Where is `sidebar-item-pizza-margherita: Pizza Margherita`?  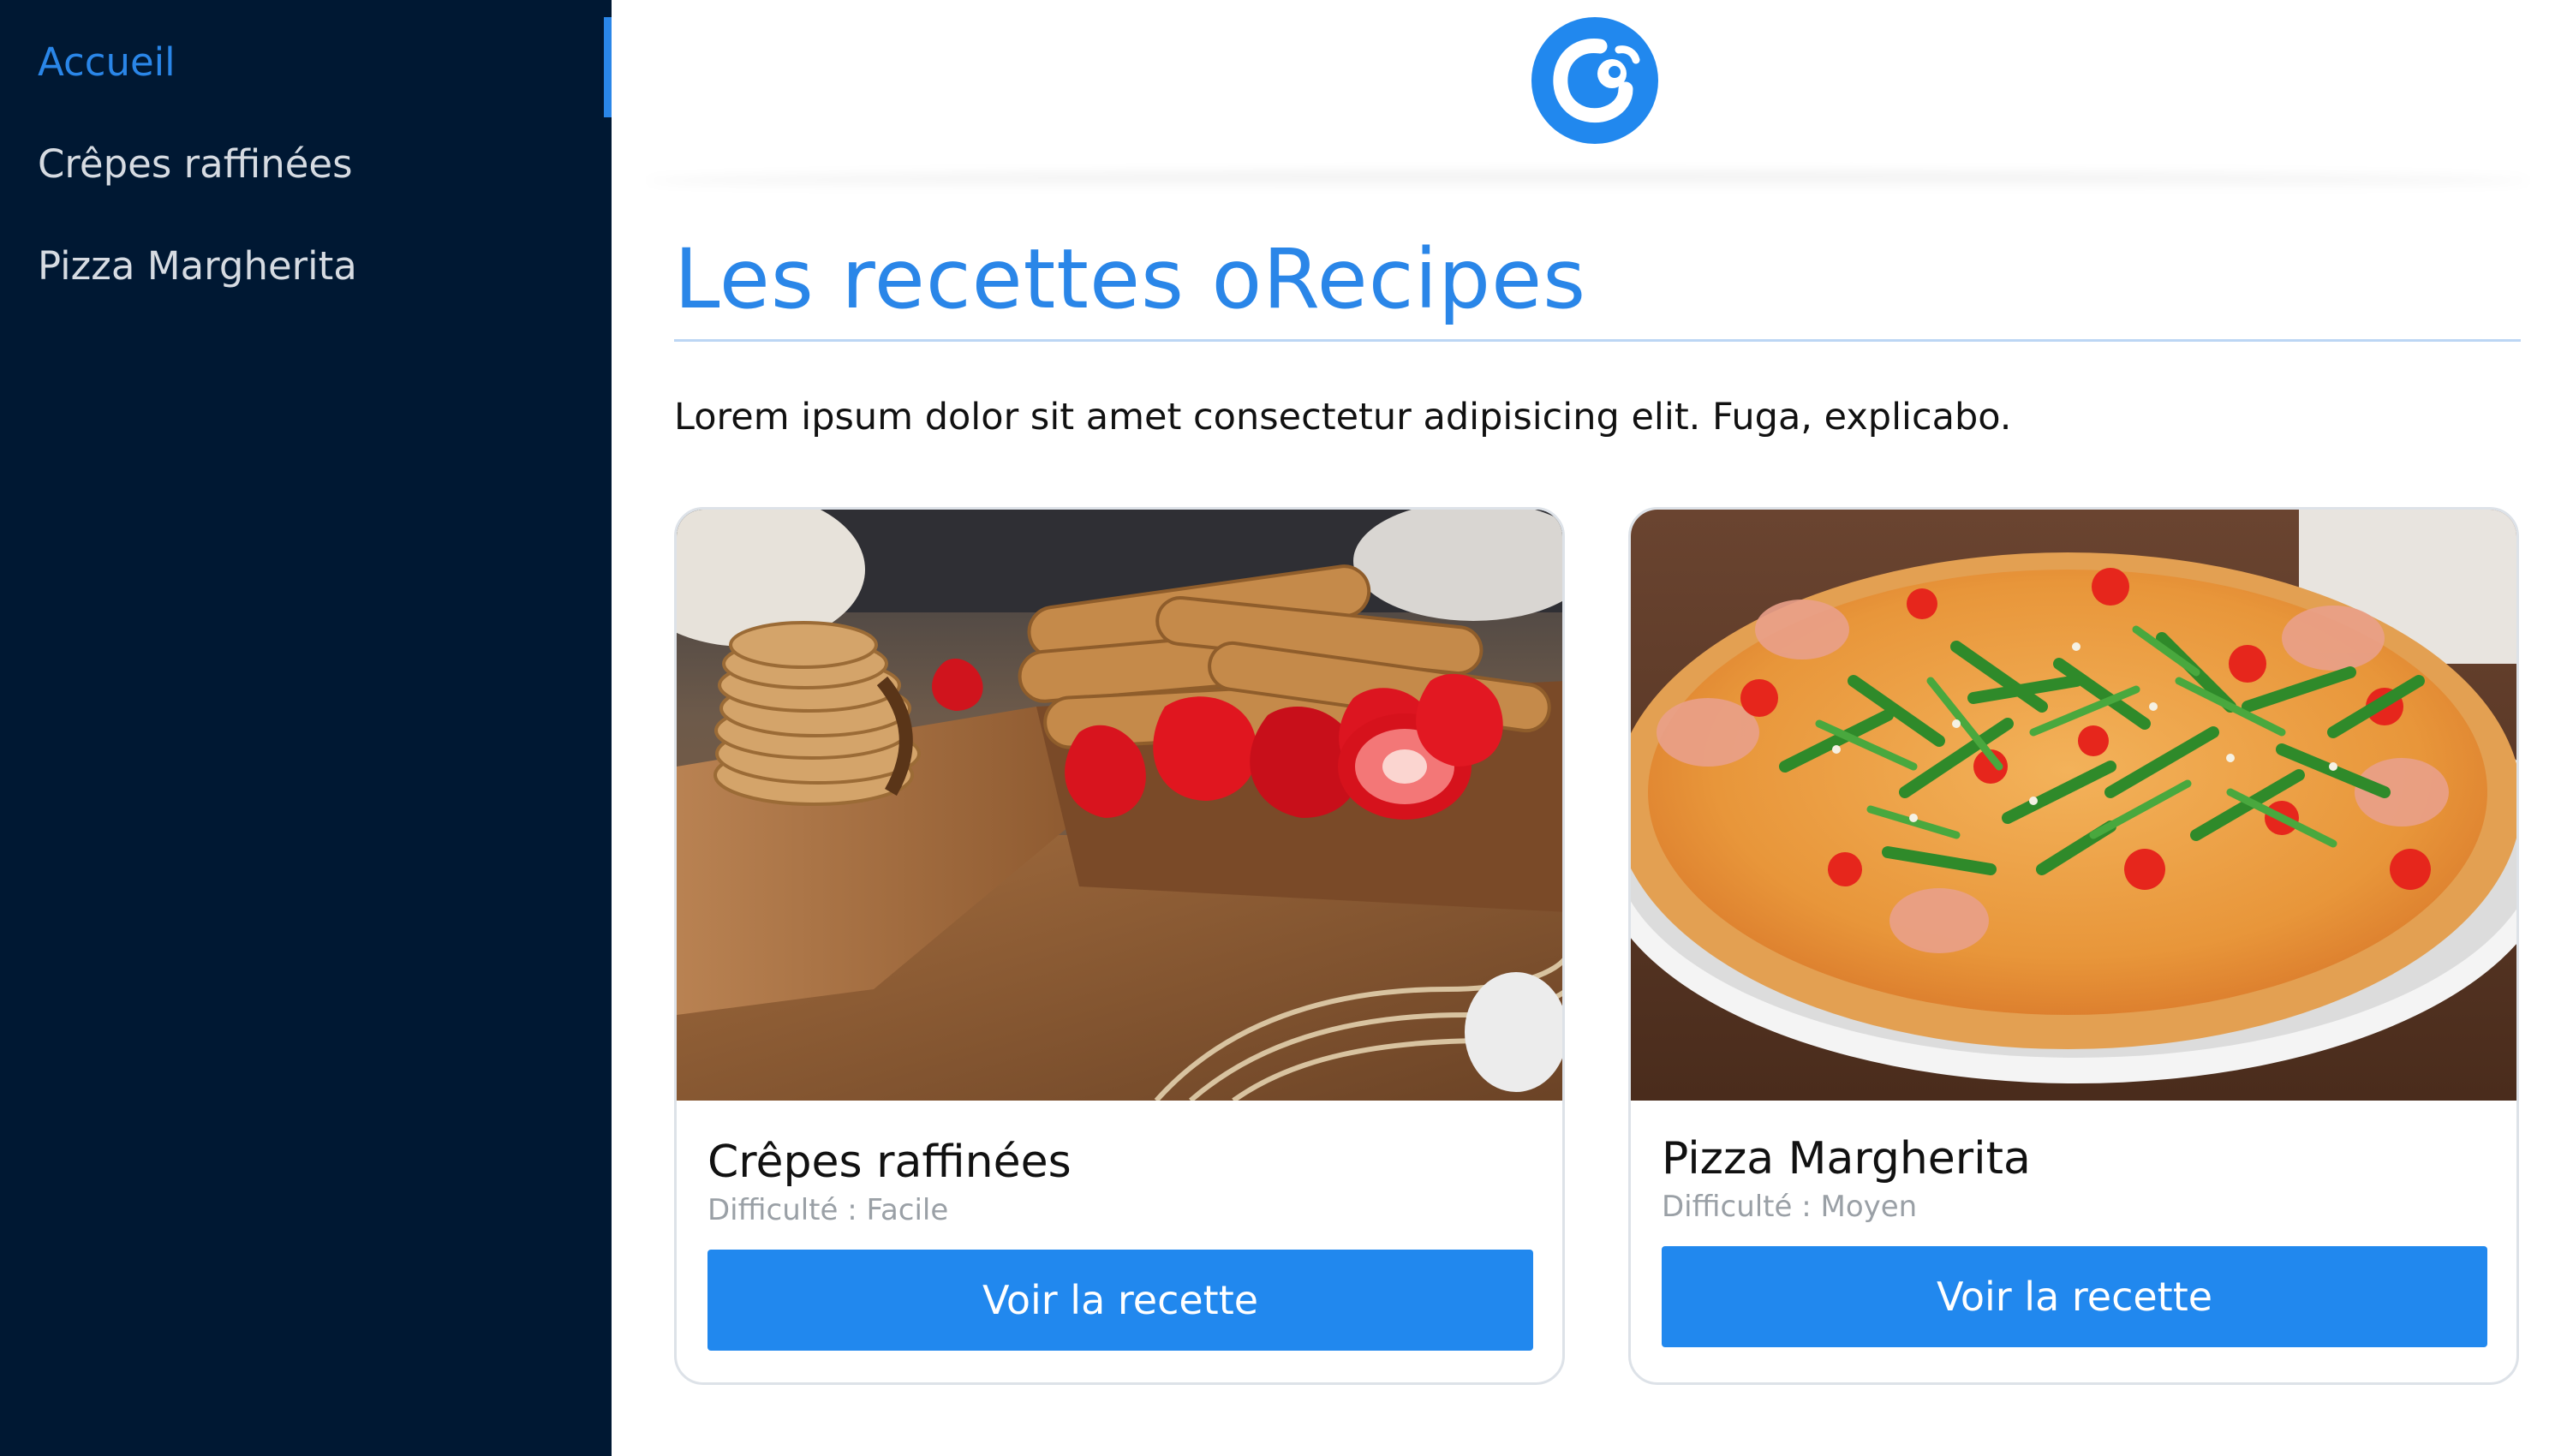 sidebar-item-pizza-margherita: Pizza Margherita is located at coordinates (197, 266).